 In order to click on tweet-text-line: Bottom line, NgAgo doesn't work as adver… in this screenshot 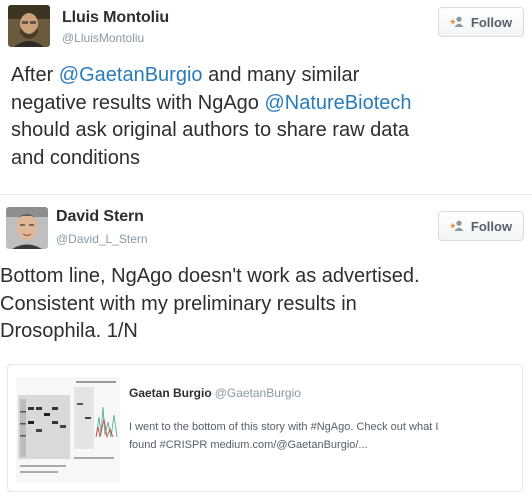, I will do `click(262, 277)`.